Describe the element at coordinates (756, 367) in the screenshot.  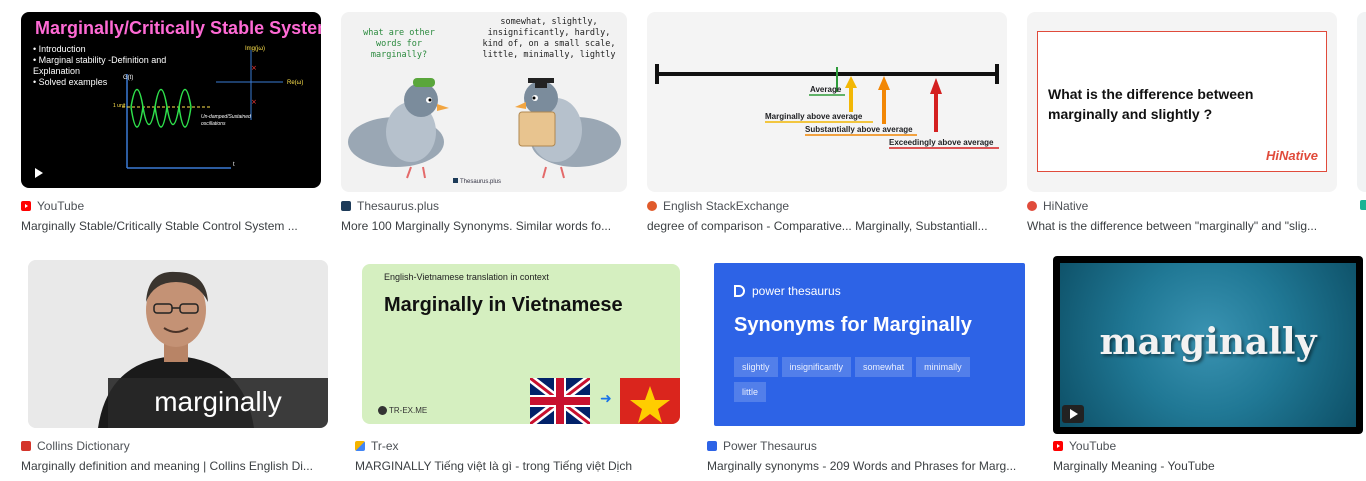
I see `synonym-chip: slightly` at that location.